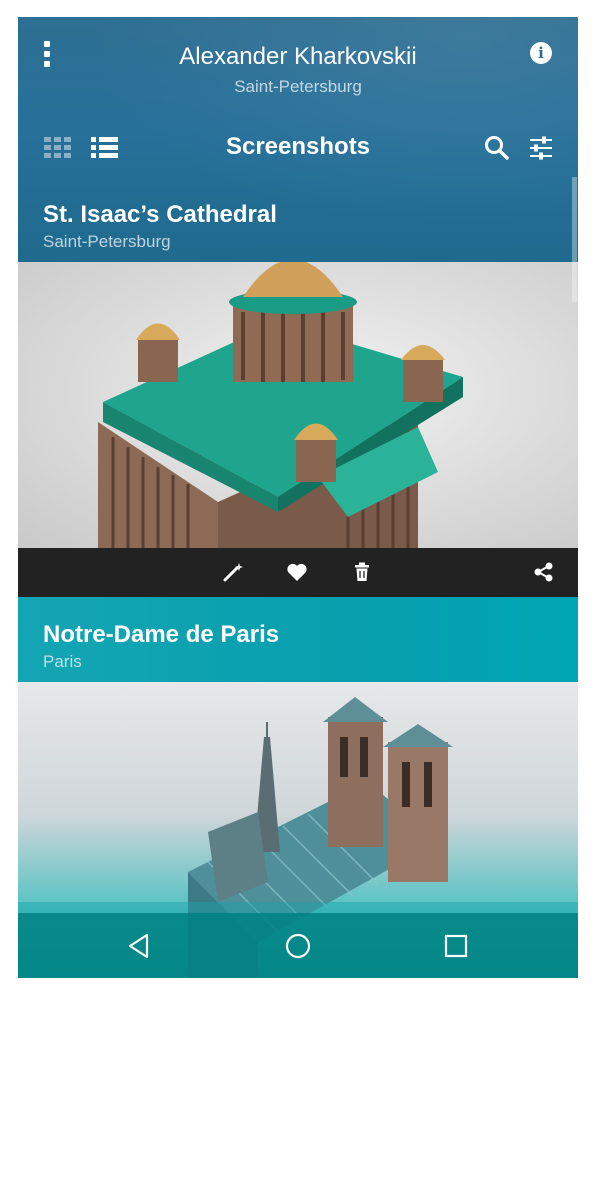  What do you see at coordinates (497, 148) in the screenshot?
I see `search-icon` at bounding box center [497, 148].